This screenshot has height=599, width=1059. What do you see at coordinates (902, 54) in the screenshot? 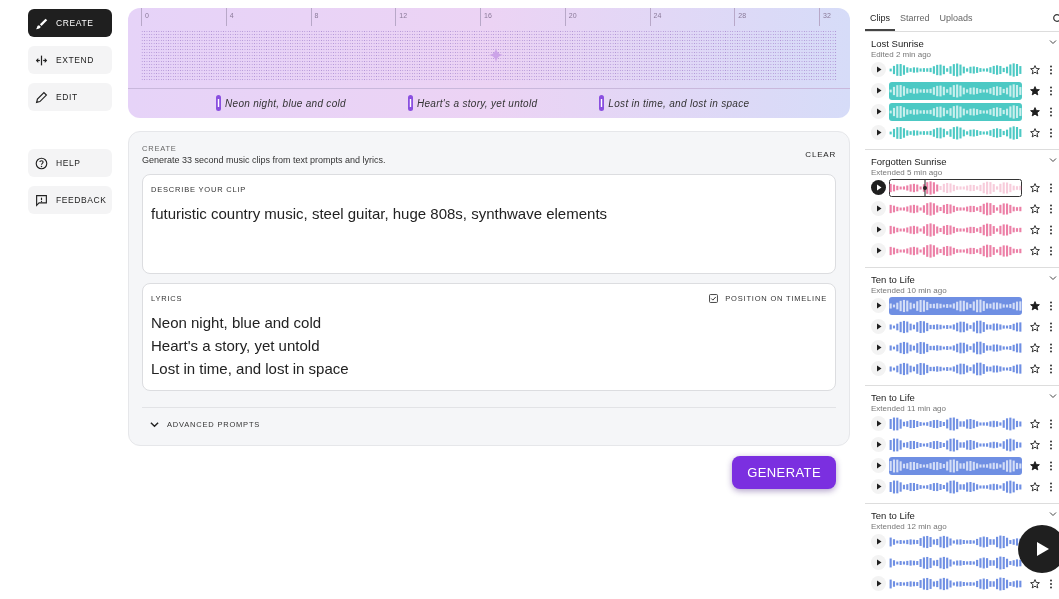
I see `clip-group-subtitle: Edited 2 min ago` at bounding box center [902, 54].